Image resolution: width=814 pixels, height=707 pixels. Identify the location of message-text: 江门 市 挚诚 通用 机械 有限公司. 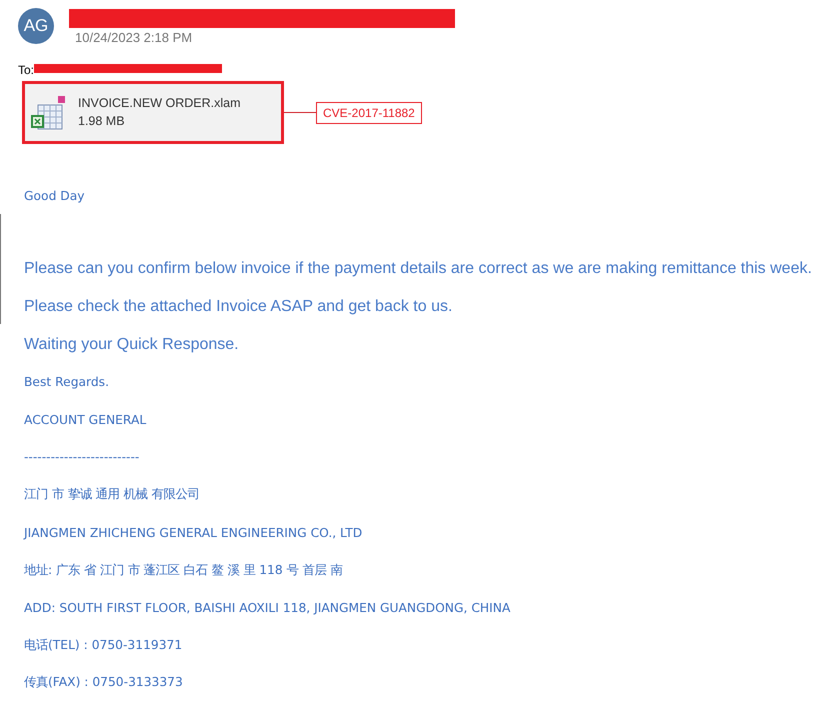
(112, 495).